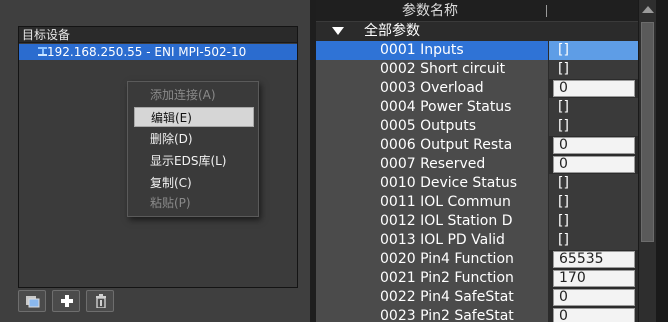 The image size is (668, 322). Describe the element at coordinates (158, 301) in the screenshot. I see `device-toolbar` at that location.